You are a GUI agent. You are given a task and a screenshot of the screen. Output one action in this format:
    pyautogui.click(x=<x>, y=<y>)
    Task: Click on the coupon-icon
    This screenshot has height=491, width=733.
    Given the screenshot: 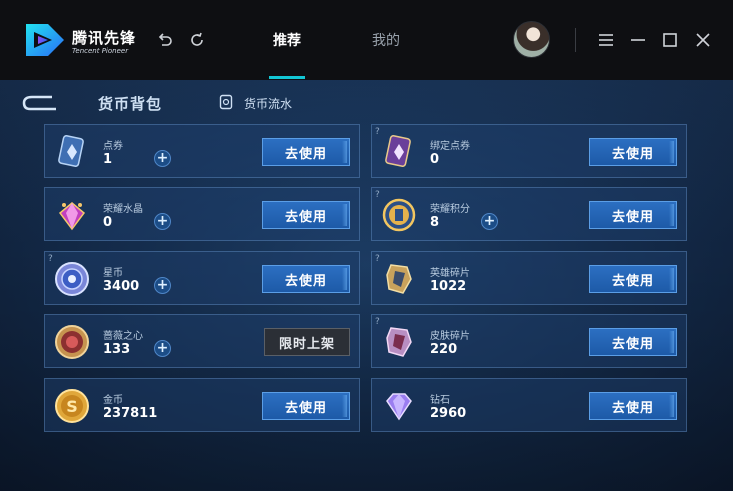 What is the action you would take?
    pyautogui.click(x=72, y=152)
    